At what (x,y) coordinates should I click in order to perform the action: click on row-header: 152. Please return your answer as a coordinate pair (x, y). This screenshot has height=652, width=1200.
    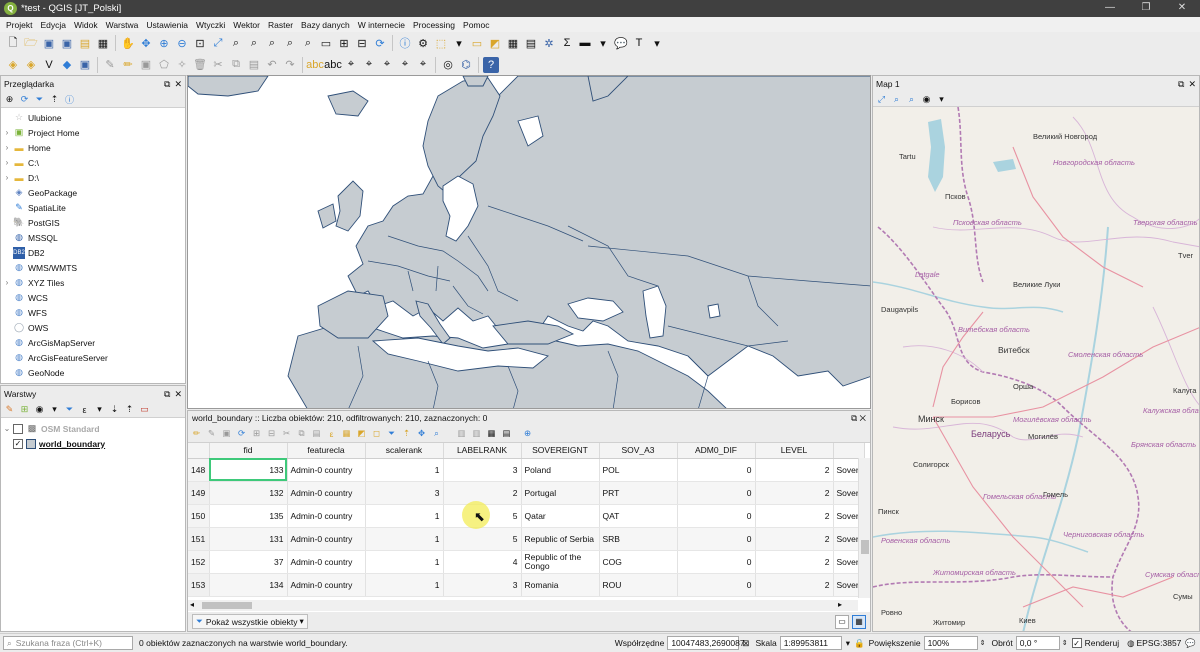
    Looking at the image, I should click on (199, 562).